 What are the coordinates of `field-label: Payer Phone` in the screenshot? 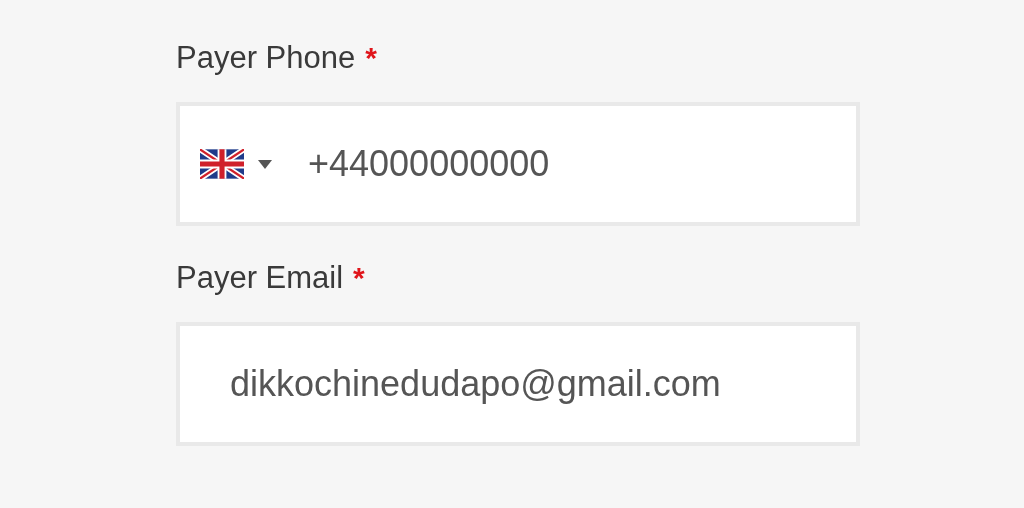 It's located at (266, 57).